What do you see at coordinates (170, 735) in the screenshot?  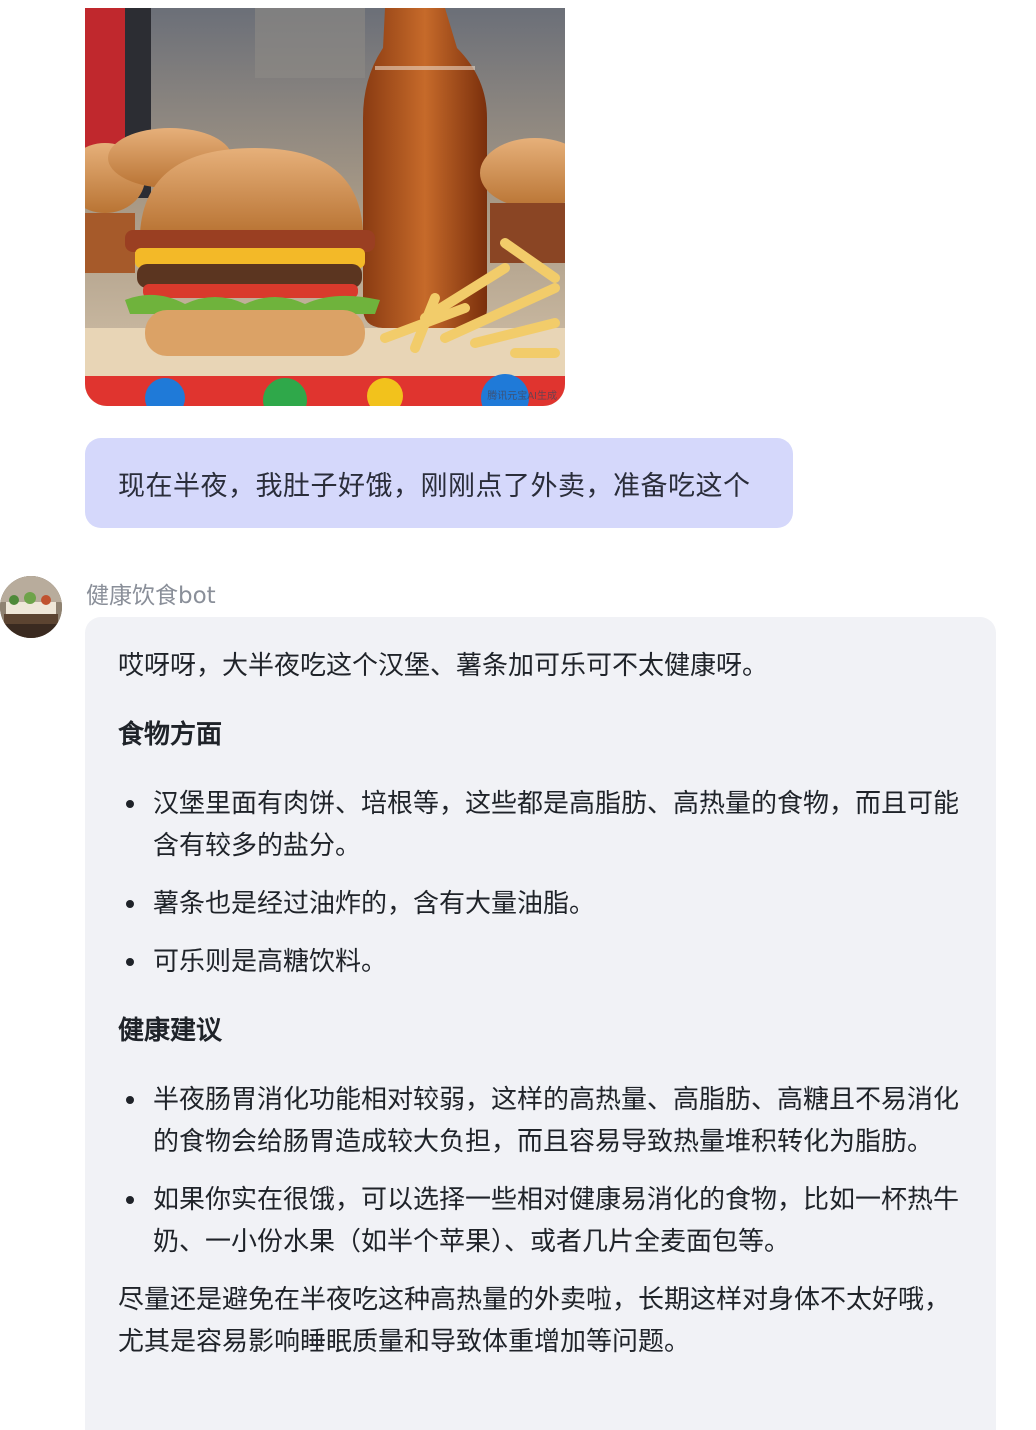 I see `section-heading-food: 食物方面` at bounding box center [170, 735].